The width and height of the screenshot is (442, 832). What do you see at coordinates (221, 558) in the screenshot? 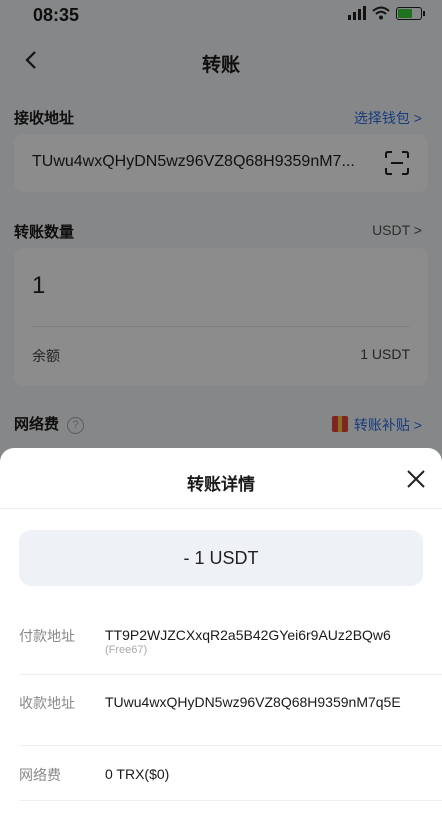
I see `transfer-amount: - 1 USDT` at bounding box center [221, 558].